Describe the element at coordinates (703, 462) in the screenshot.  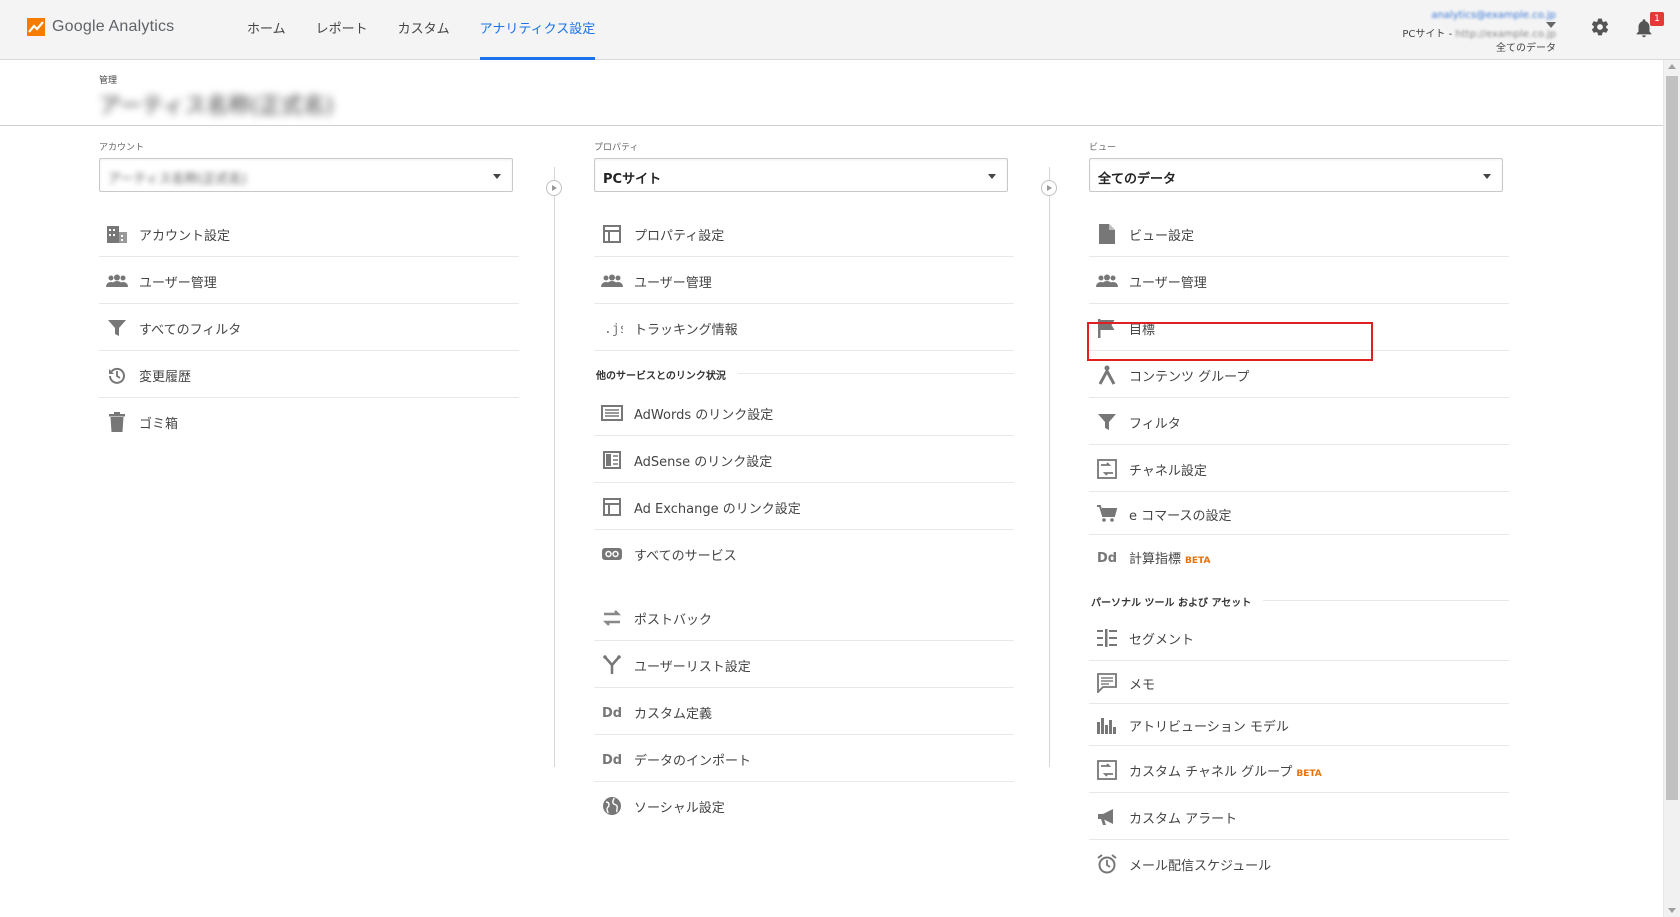
I see `item-label: AdSense のリンク設定` at that location.